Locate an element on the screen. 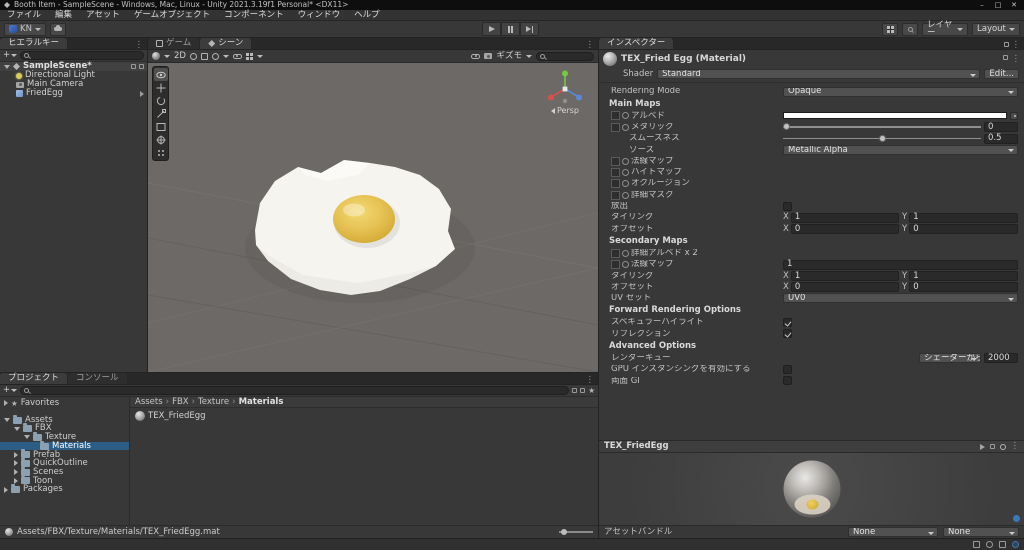  tiling-y-field: 1 is located at coordinates (963, 217).